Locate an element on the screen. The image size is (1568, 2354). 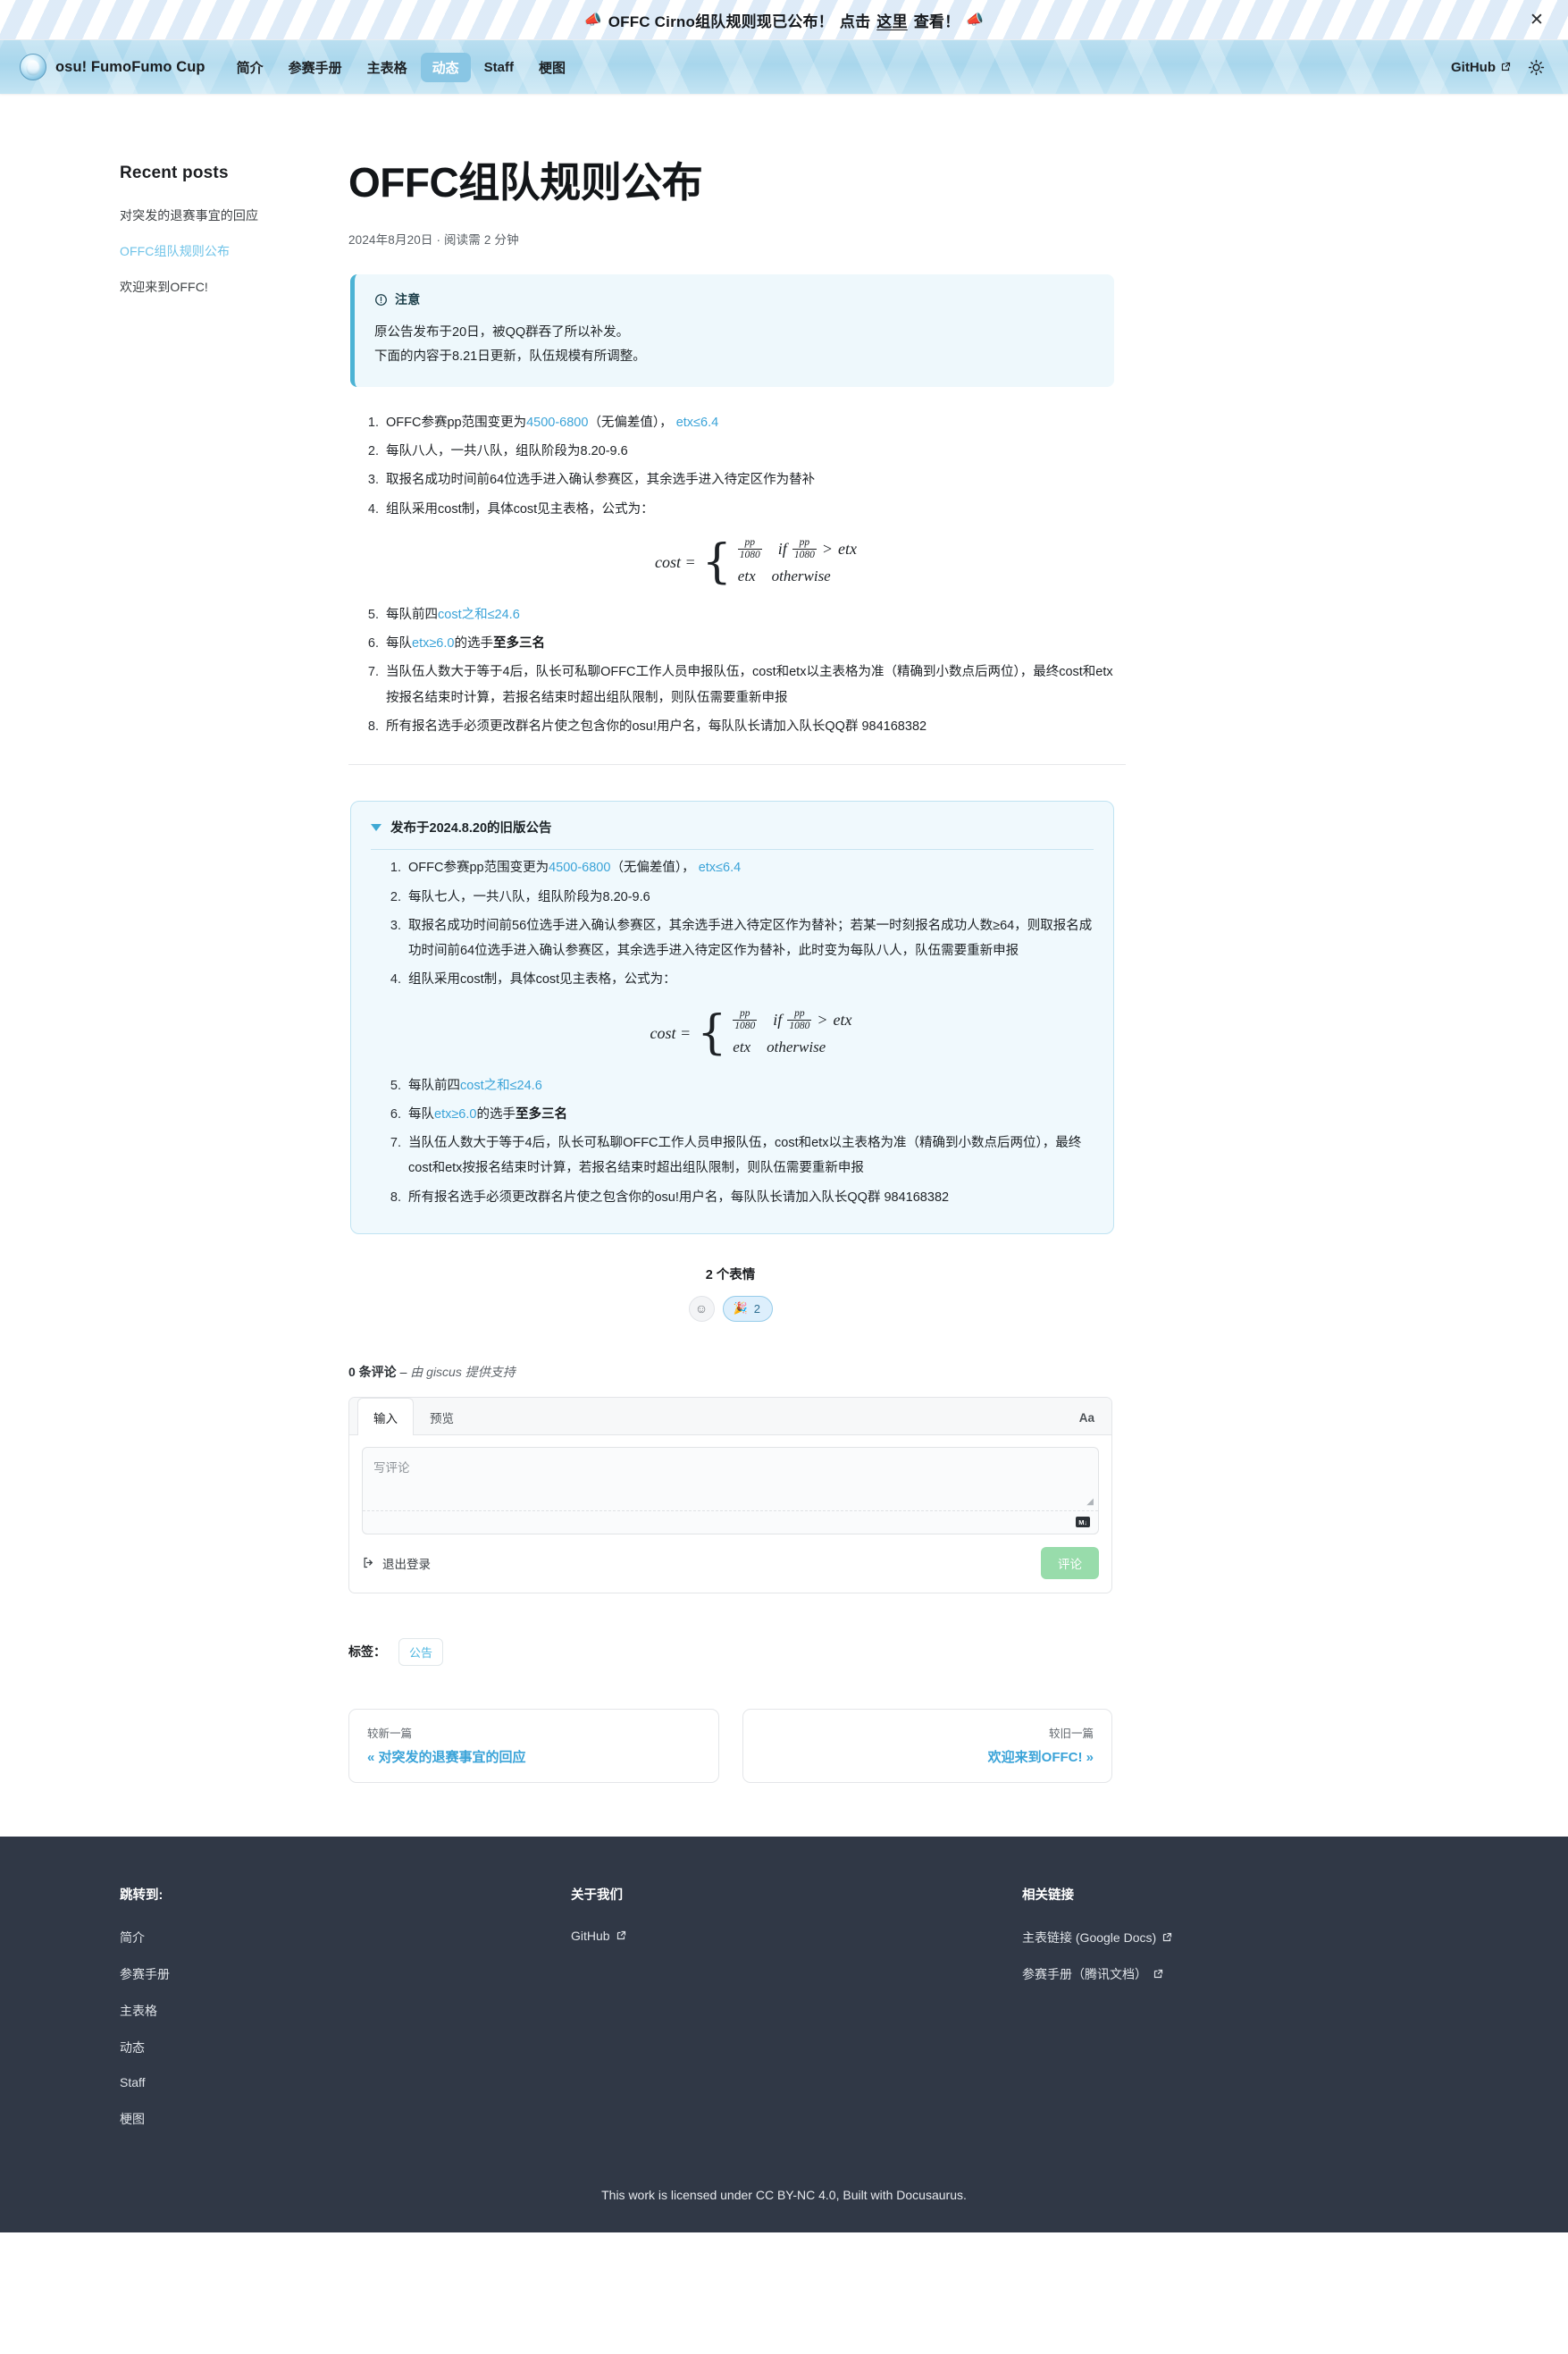
close-icon: ✕ is located at coordinates (1536, 19).